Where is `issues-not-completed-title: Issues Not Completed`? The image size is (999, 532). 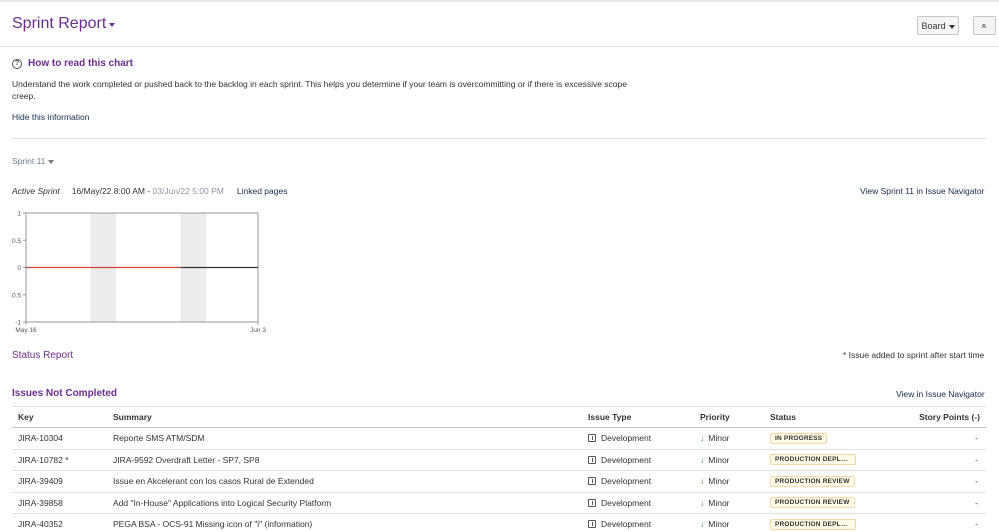 issues-not-completed-title: Issues Not Completed is located at coordinates (65, 393).